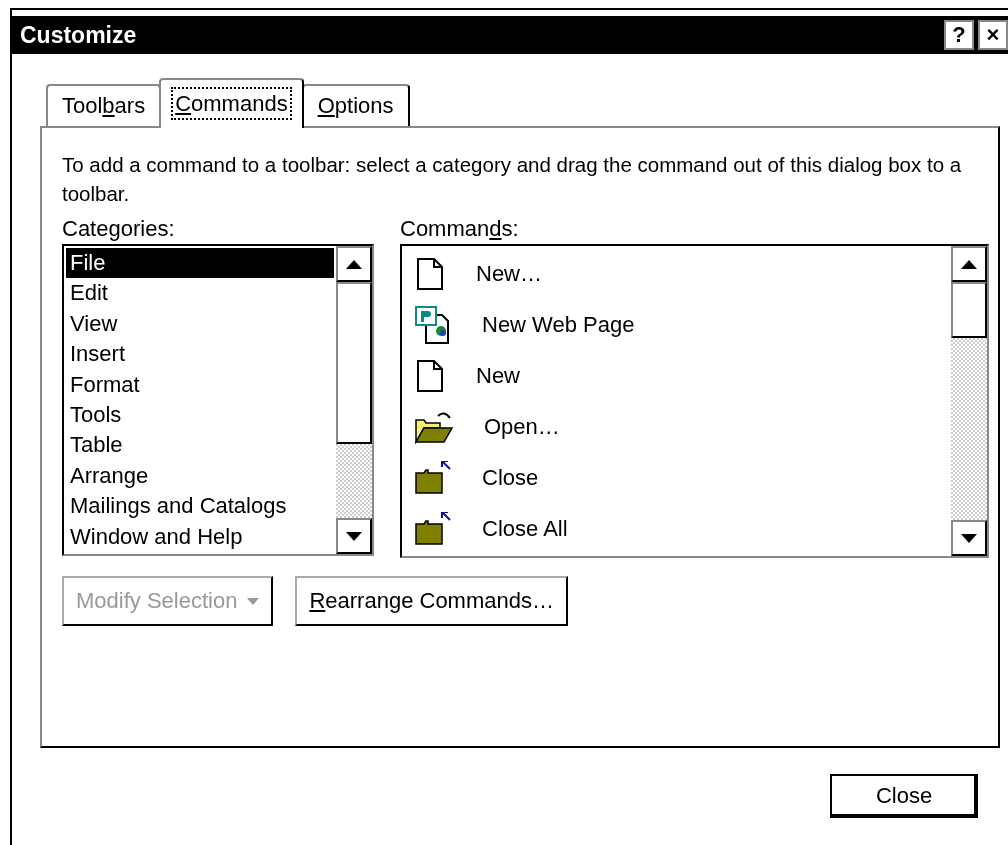 This screenshot has width=1008, height=845. I want to click on web-page-icon, so click(433, 324).